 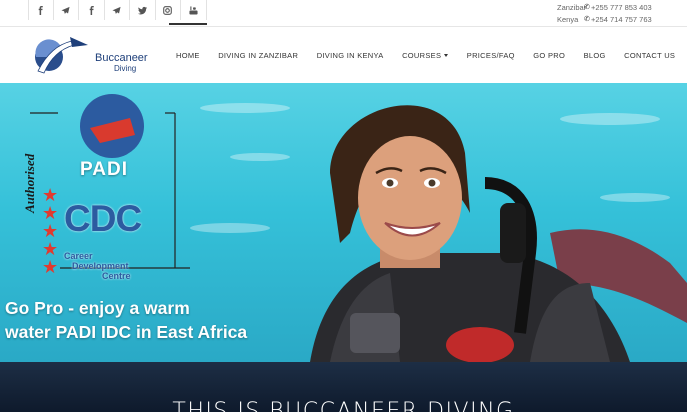 What do you see at coordinates (595, 55) in the screenshot?
I see `nav-blog: BLOG` at bounding box center [595, 55].